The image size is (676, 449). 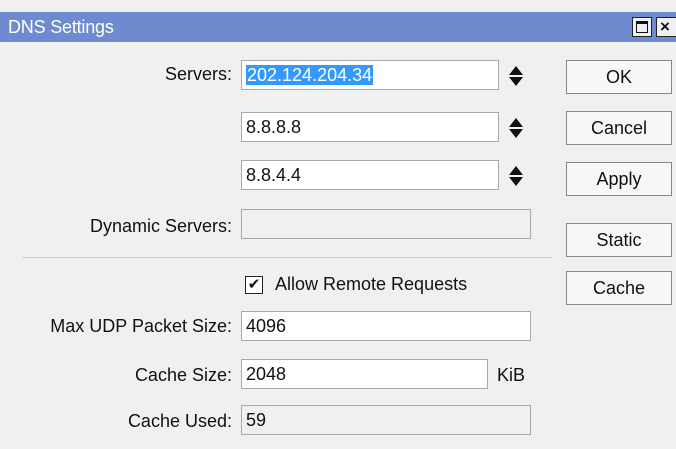 I want to click on cache-button: Cache, so click(x=619, y=288).